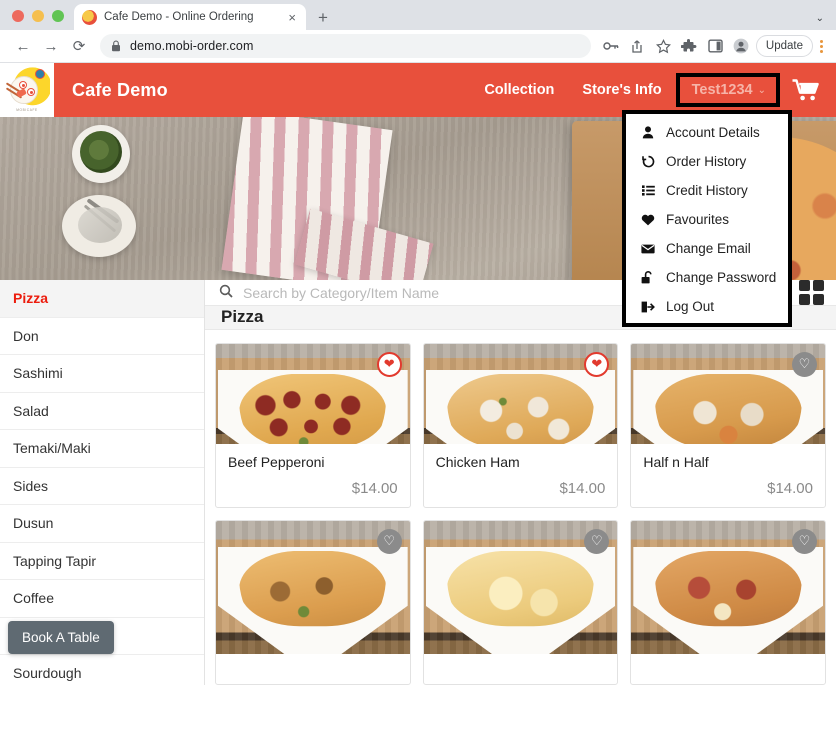 Image resolution: width=836 pixels, height=741 pixels. What do you see at coordinates (345, 46) in the screenshot?
I see `address-bar: demo.mobi-order.com` at bounding box center [345, 46].